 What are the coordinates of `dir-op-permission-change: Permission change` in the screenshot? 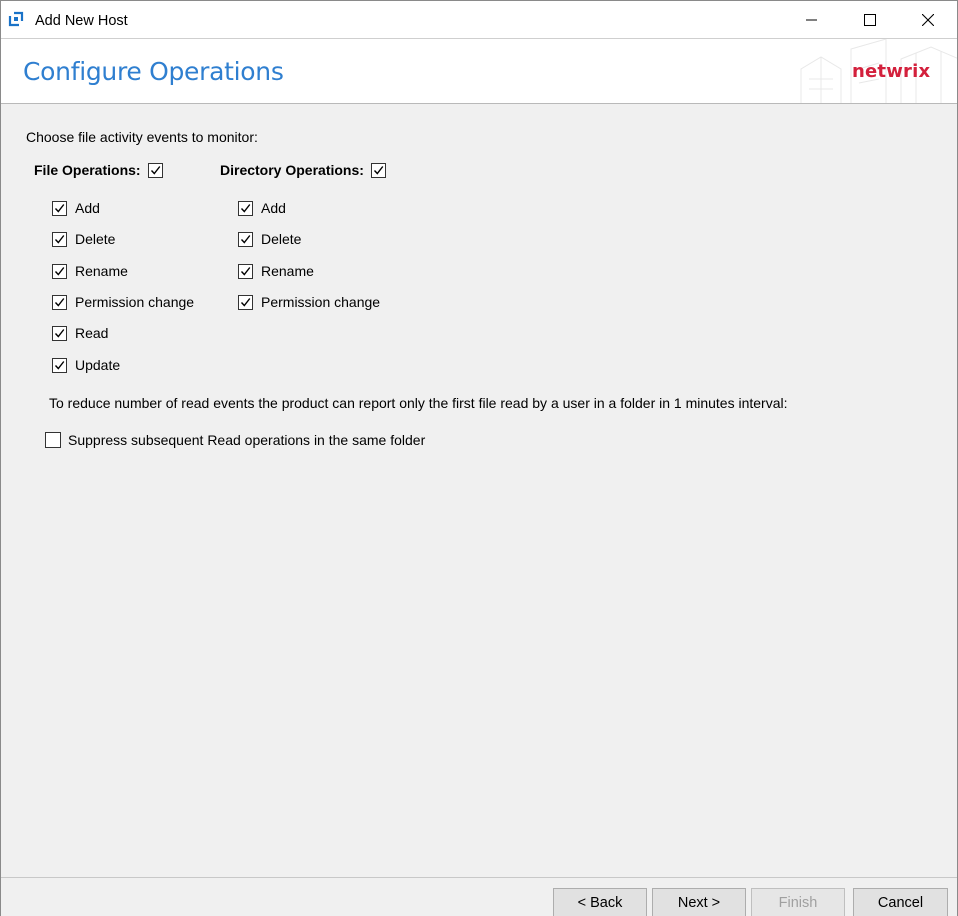 It's located at (309, 302).